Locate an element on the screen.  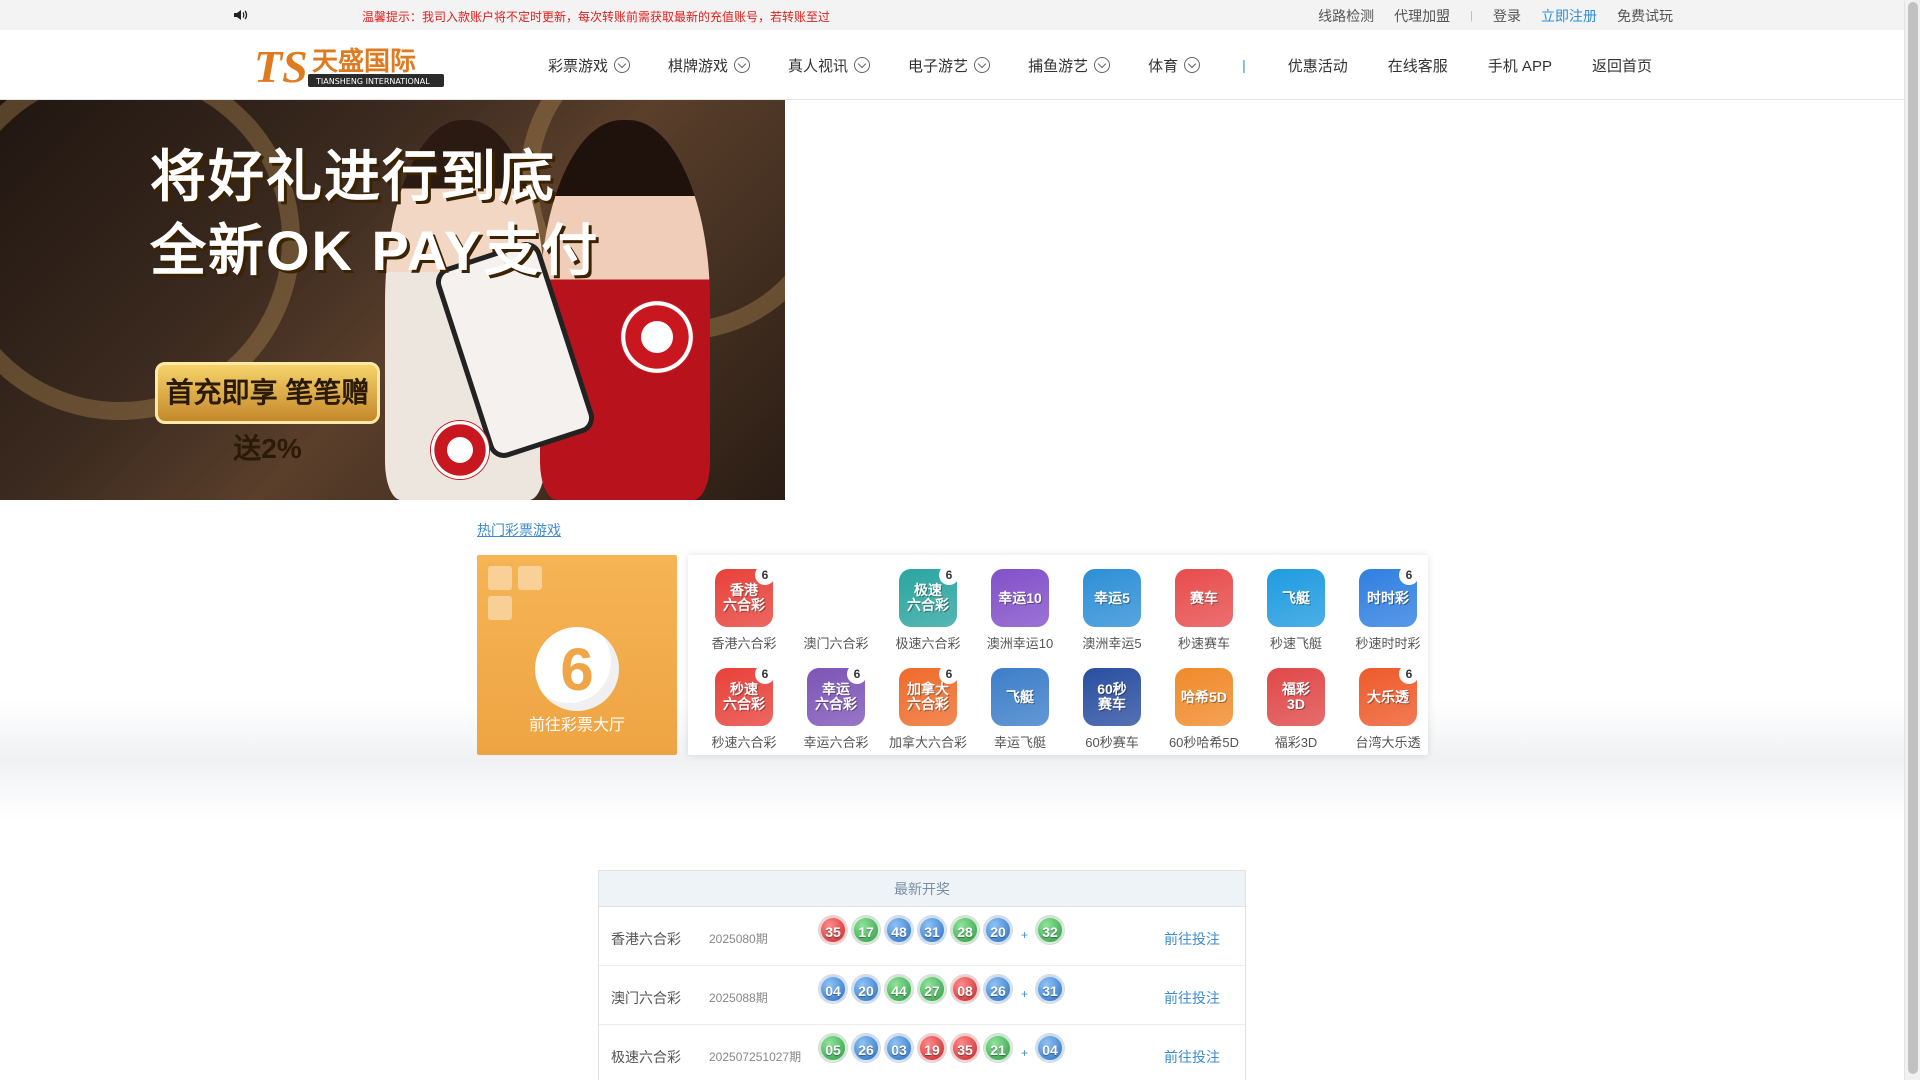
lottery-game-item: 极速 六合彩 6 极速六合彩 is located at coordinates (928, 608).